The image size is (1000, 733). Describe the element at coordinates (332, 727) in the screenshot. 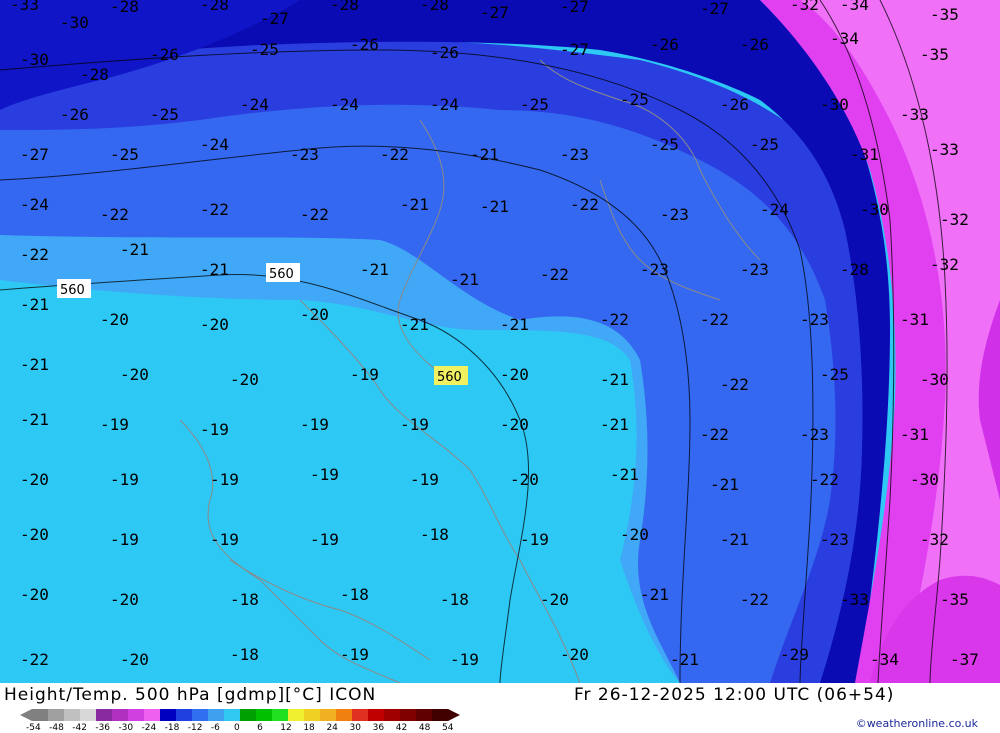

I see `scale-tick-label: 24` at that location.